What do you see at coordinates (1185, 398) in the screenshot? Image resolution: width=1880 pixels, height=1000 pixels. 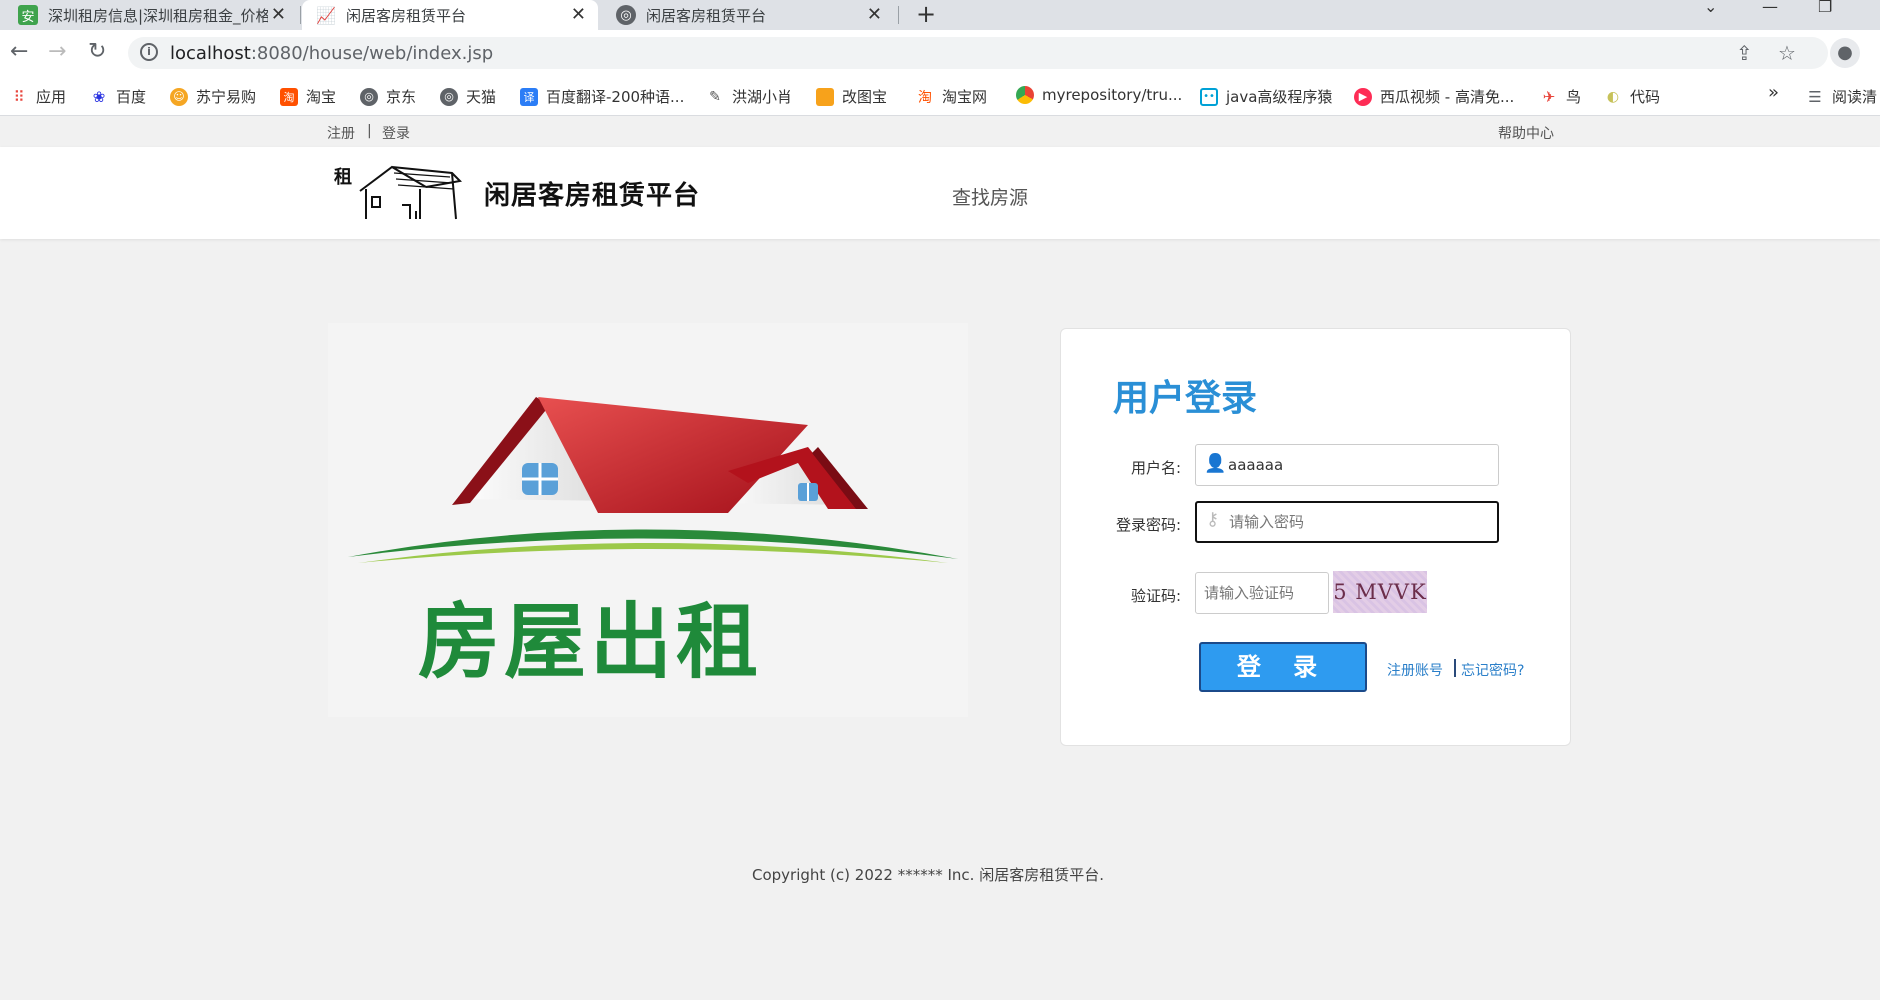 I see `login-title: 用户登录` at bounding box center [1185, 398].